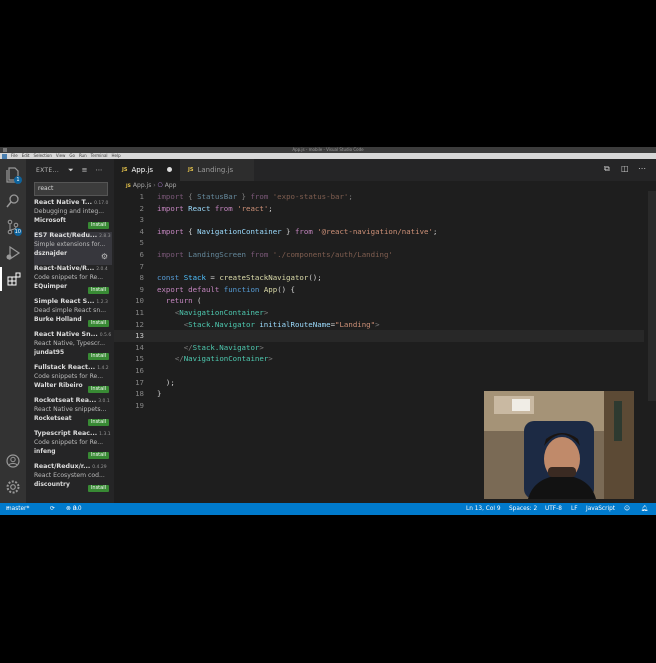 This screenshot has height=663, width=656. Describe the element at coordinates (379, 267) in the screenshot. I see `code-line: 7` at that location.